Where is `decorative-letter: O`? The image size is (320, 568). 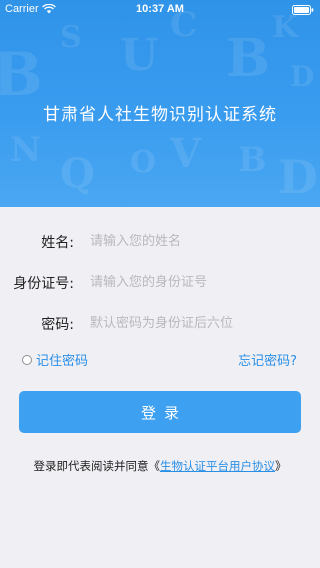
decorative-letter: O is located at coordinates (143, 162).